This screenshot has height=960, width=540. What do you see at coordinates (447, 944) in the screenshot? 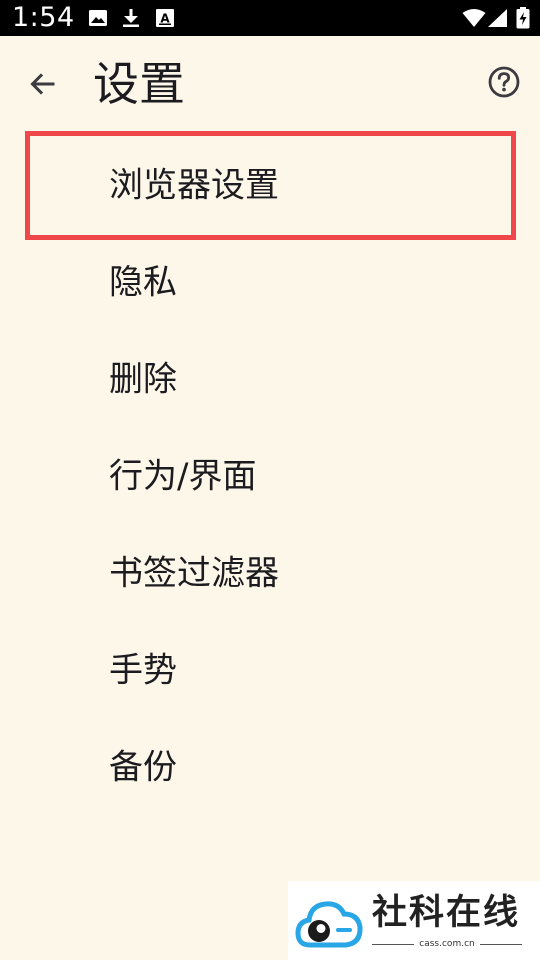
I see `watermark-url: cass.com.cn` at bounding box center [447, 944].